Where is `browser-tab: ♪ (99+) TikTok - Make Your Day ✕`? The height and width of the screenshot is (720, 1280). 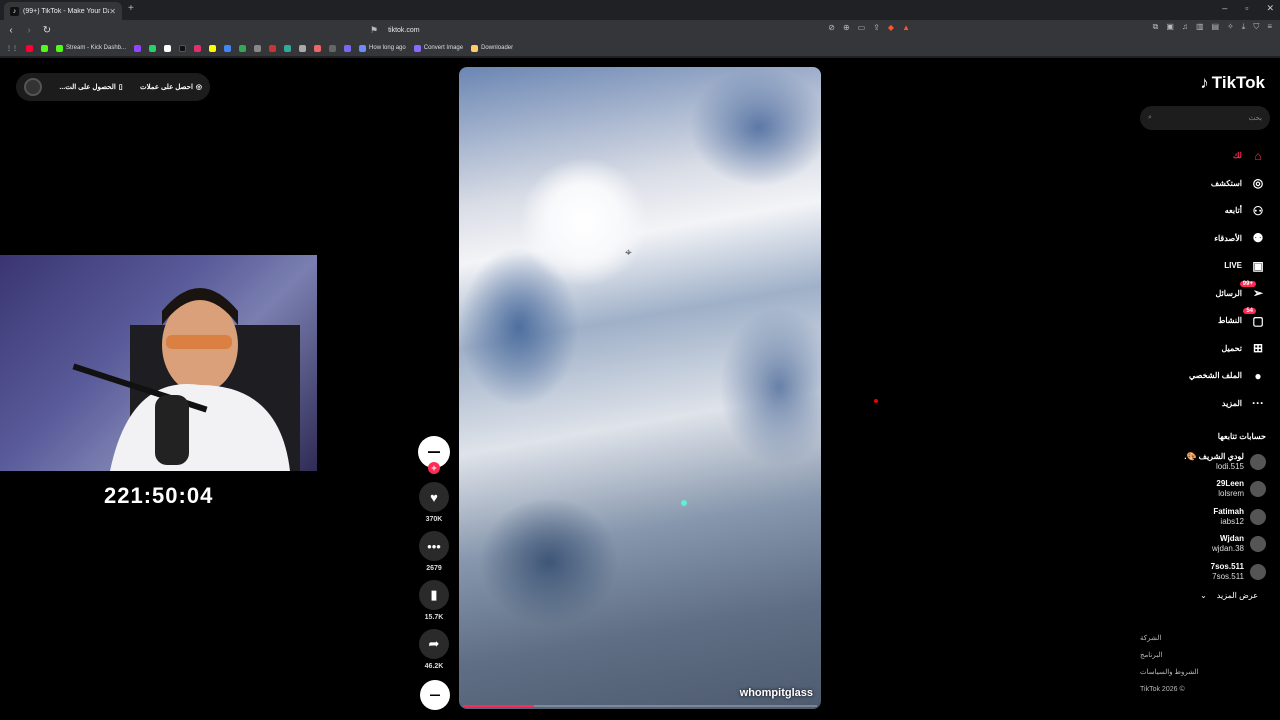
browser-tab: ♪ (99+) TikTok - Make Your Day ✕ is located at coordinates (63, 11).